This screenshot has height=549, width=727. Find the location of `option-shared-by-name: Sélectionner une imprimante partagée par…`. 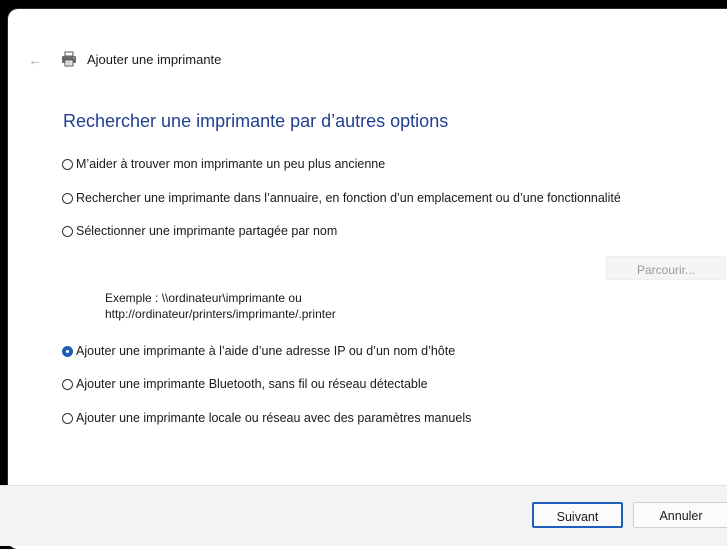

option-shared-by-name: Sélectionner une imprimante partagée par… is located at coordinates (199, 231).